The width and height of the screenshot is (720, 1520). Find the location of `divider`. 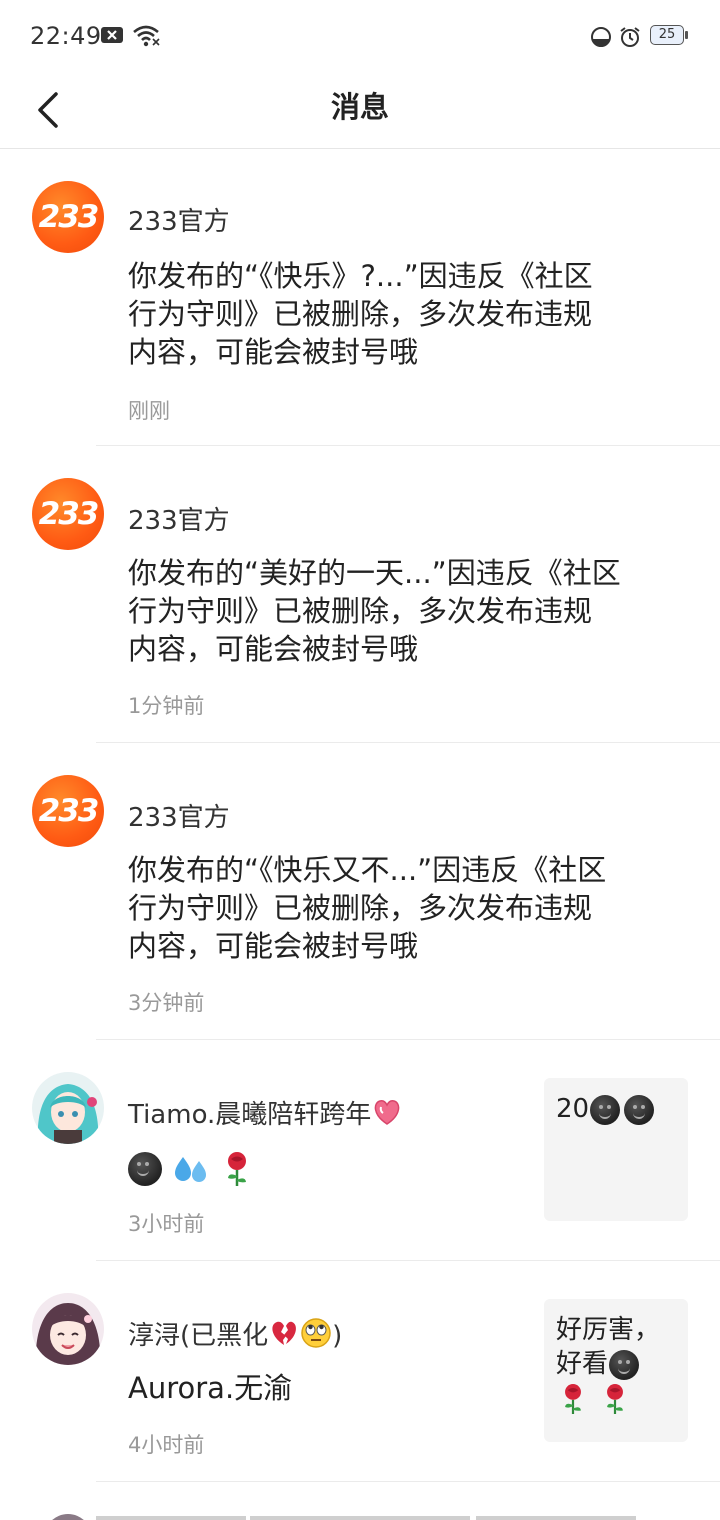

divider is located at coordinates (408, 1481).